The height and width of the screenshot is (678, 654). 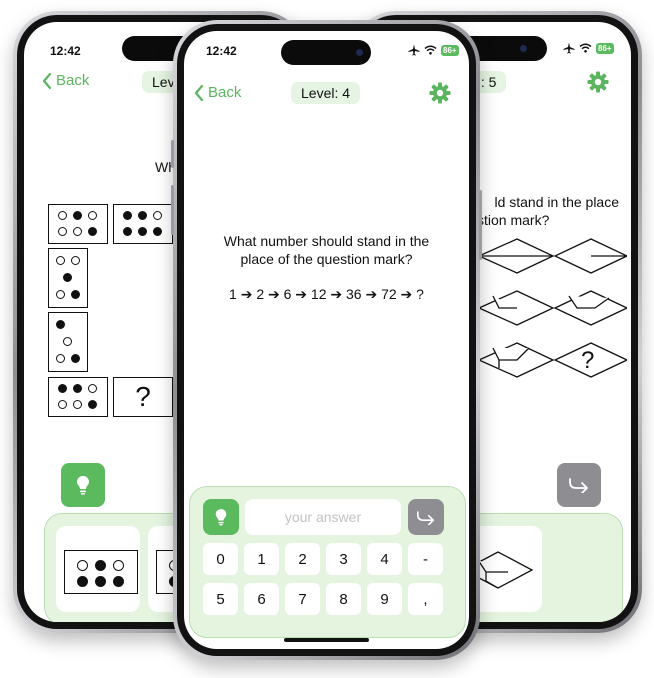 I want to click on diamond-puzzle-grid, so click(x=552, y=308).